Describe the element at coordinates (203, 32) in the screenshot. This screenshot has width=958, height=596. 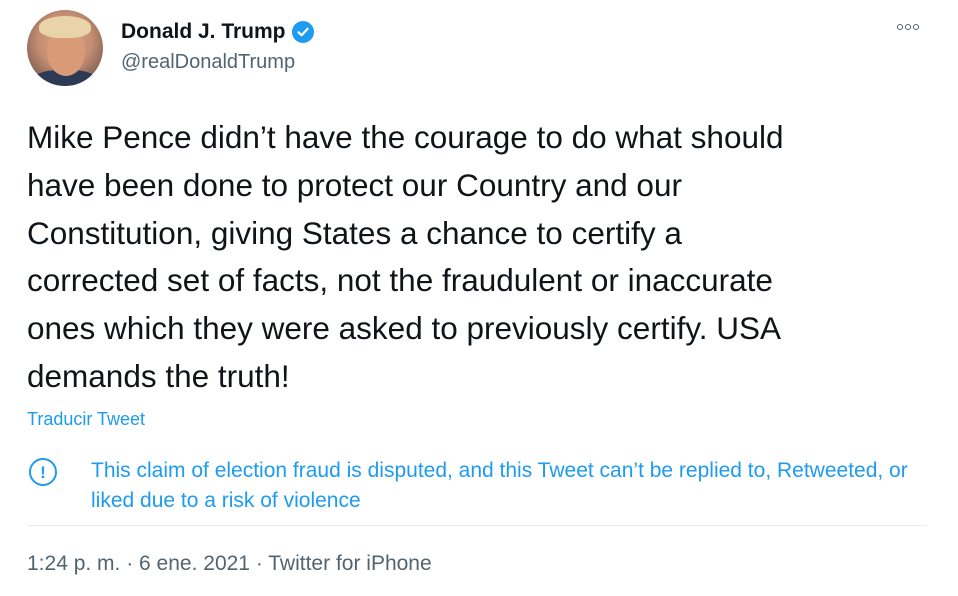
I see `author-name: Donald J. Trump` at that location.